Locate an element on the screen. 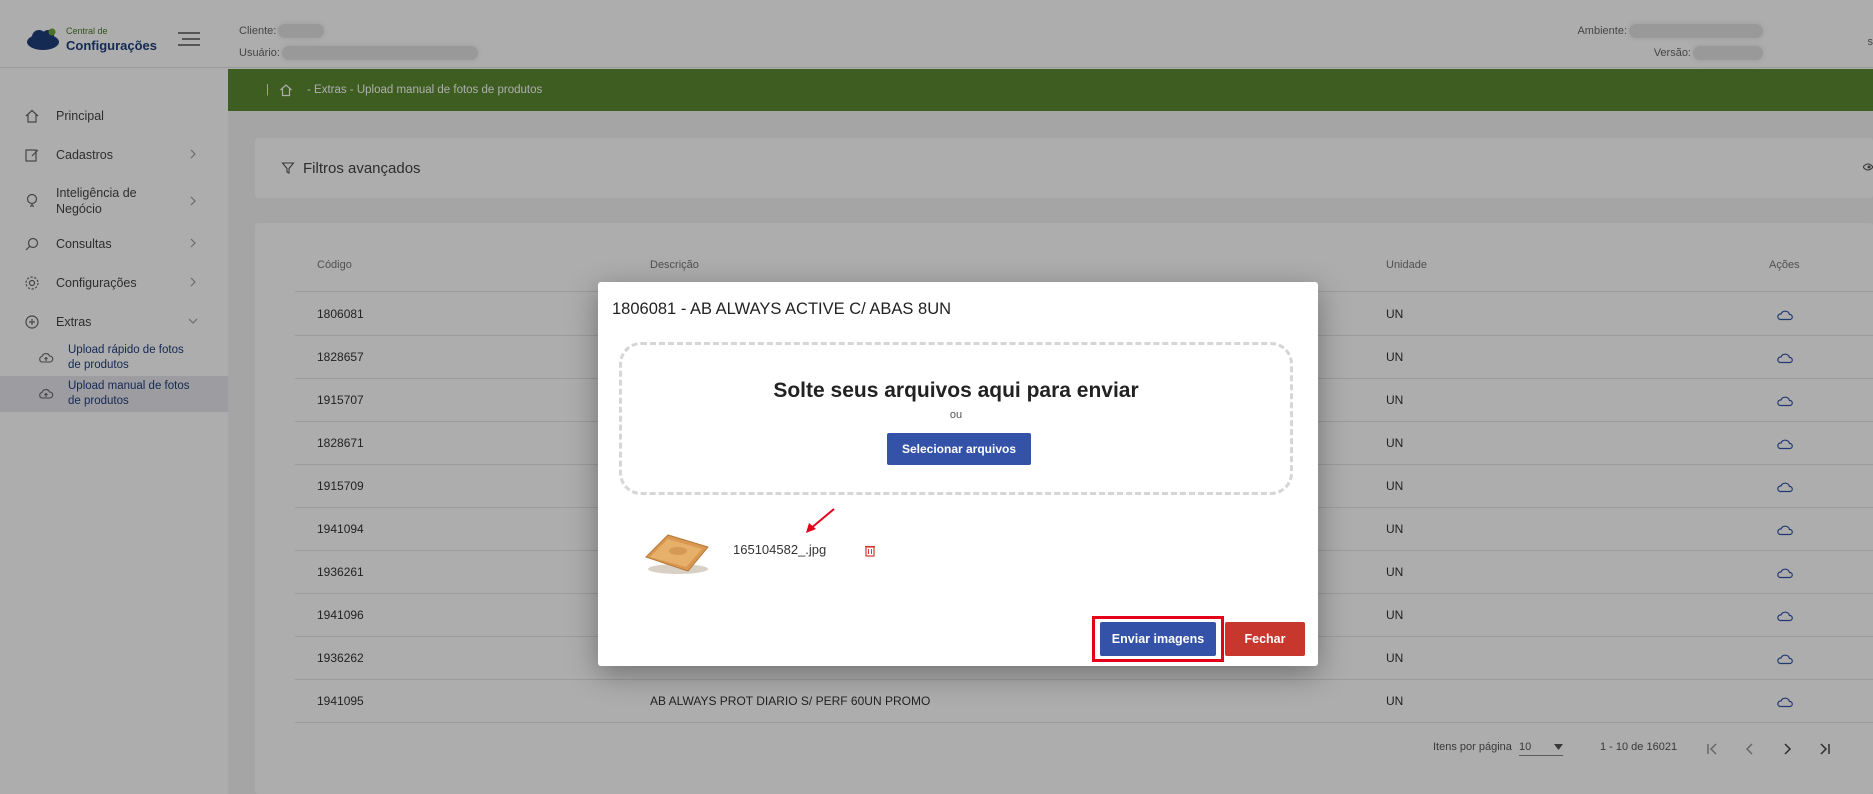  dialog-title: 1806081 - AB ALWAYS ACTIVE C/ ABAS 8UN is located at coordinates (782, 309).